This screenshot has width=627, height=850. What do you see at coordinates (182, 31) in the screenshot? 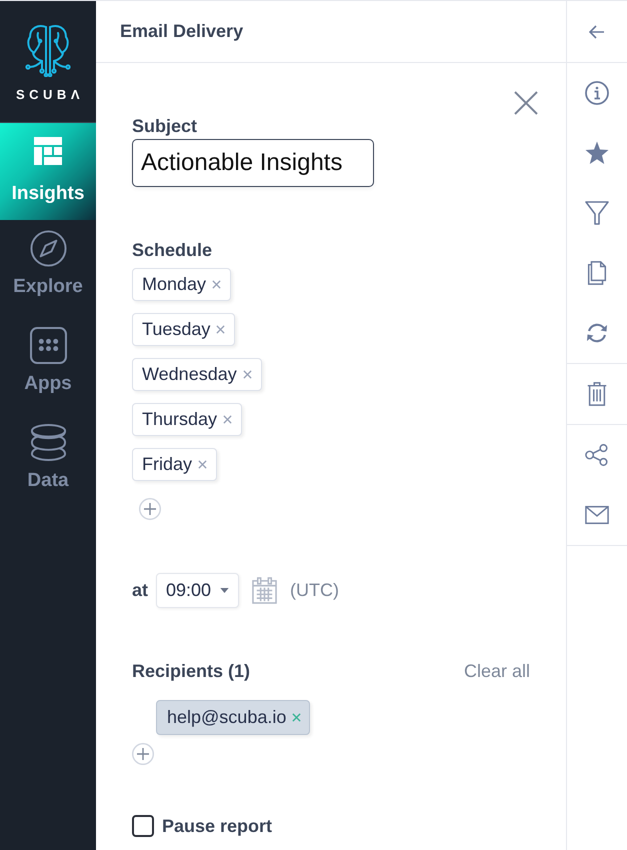
I see `panel-title: Email Delivery` at bounding box center [182, 31].